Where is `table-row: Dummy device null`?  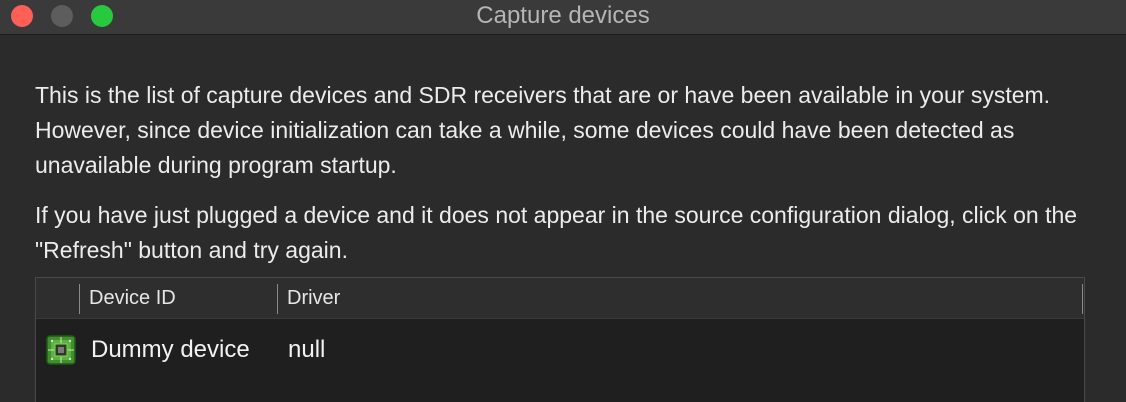 table-row: Dummy device null is located at coordinates (560, 349).